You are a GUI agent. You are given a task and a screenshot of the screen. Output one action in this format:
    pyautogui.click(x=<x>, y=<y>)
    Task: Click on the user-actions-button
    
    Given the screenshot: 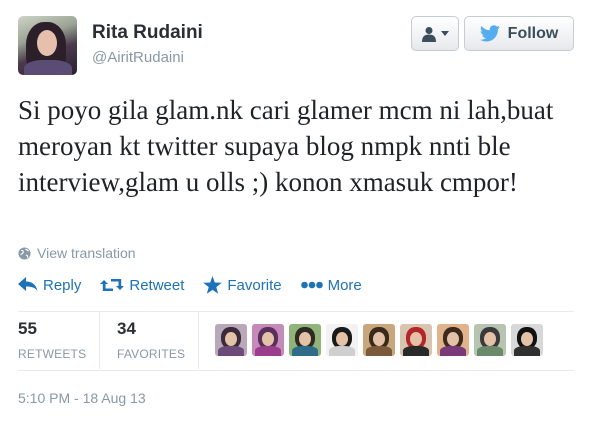 What is the action you would take?
    pyautogui.click(x=435, y=33)
    